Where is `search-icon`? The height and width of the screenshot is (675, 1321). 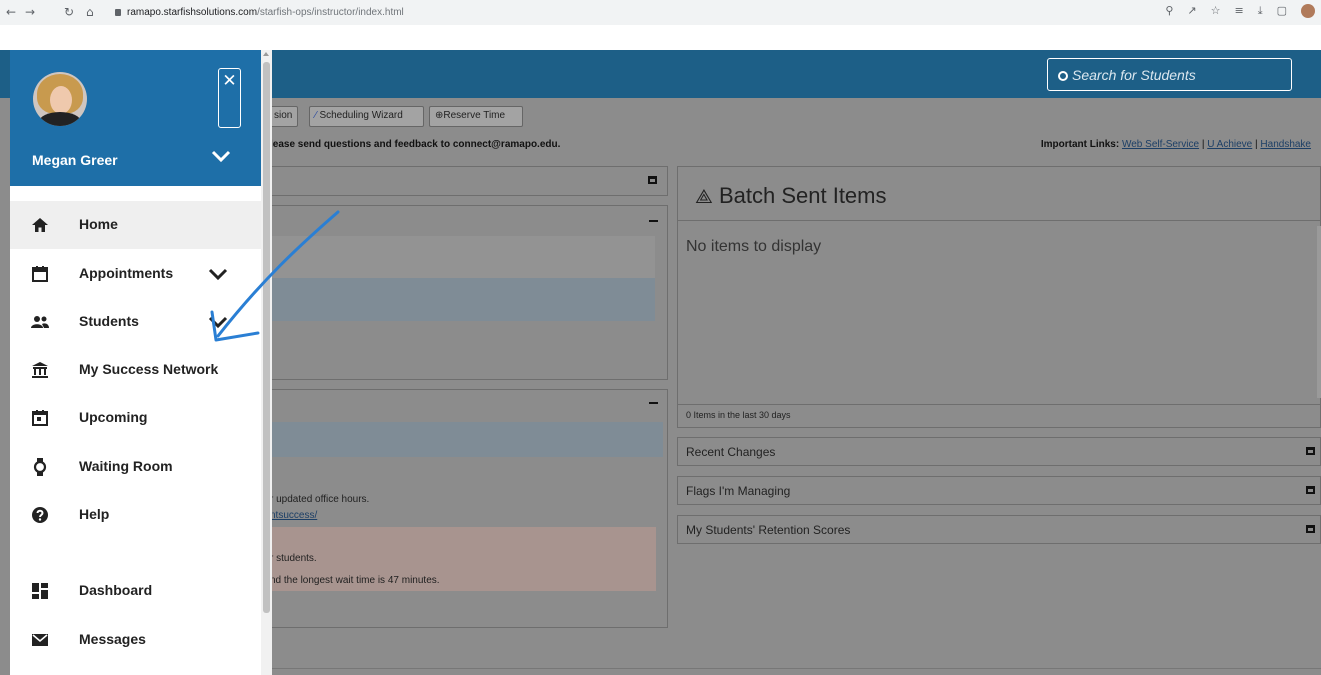
search-icon is located at coordinates (1063, 76).